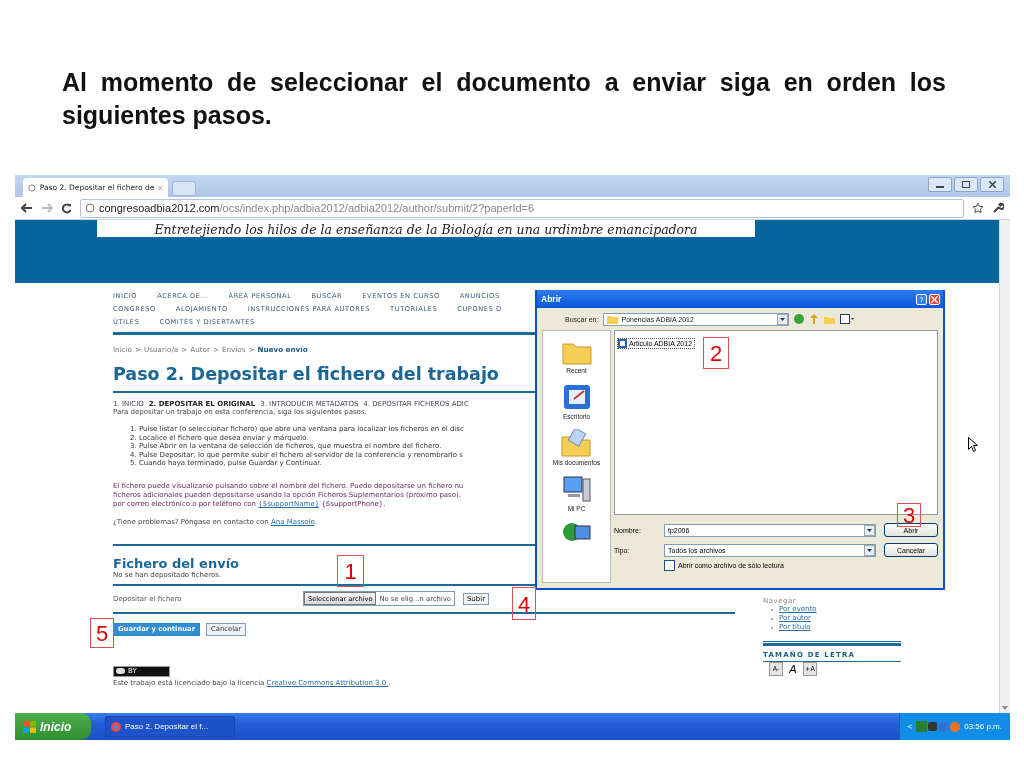 The width and height of the screenshot is (1024, 768). What do you see at coordinates (622, 343) in the screenshot?
I see `document-icon` at bounding box center [622, 343].